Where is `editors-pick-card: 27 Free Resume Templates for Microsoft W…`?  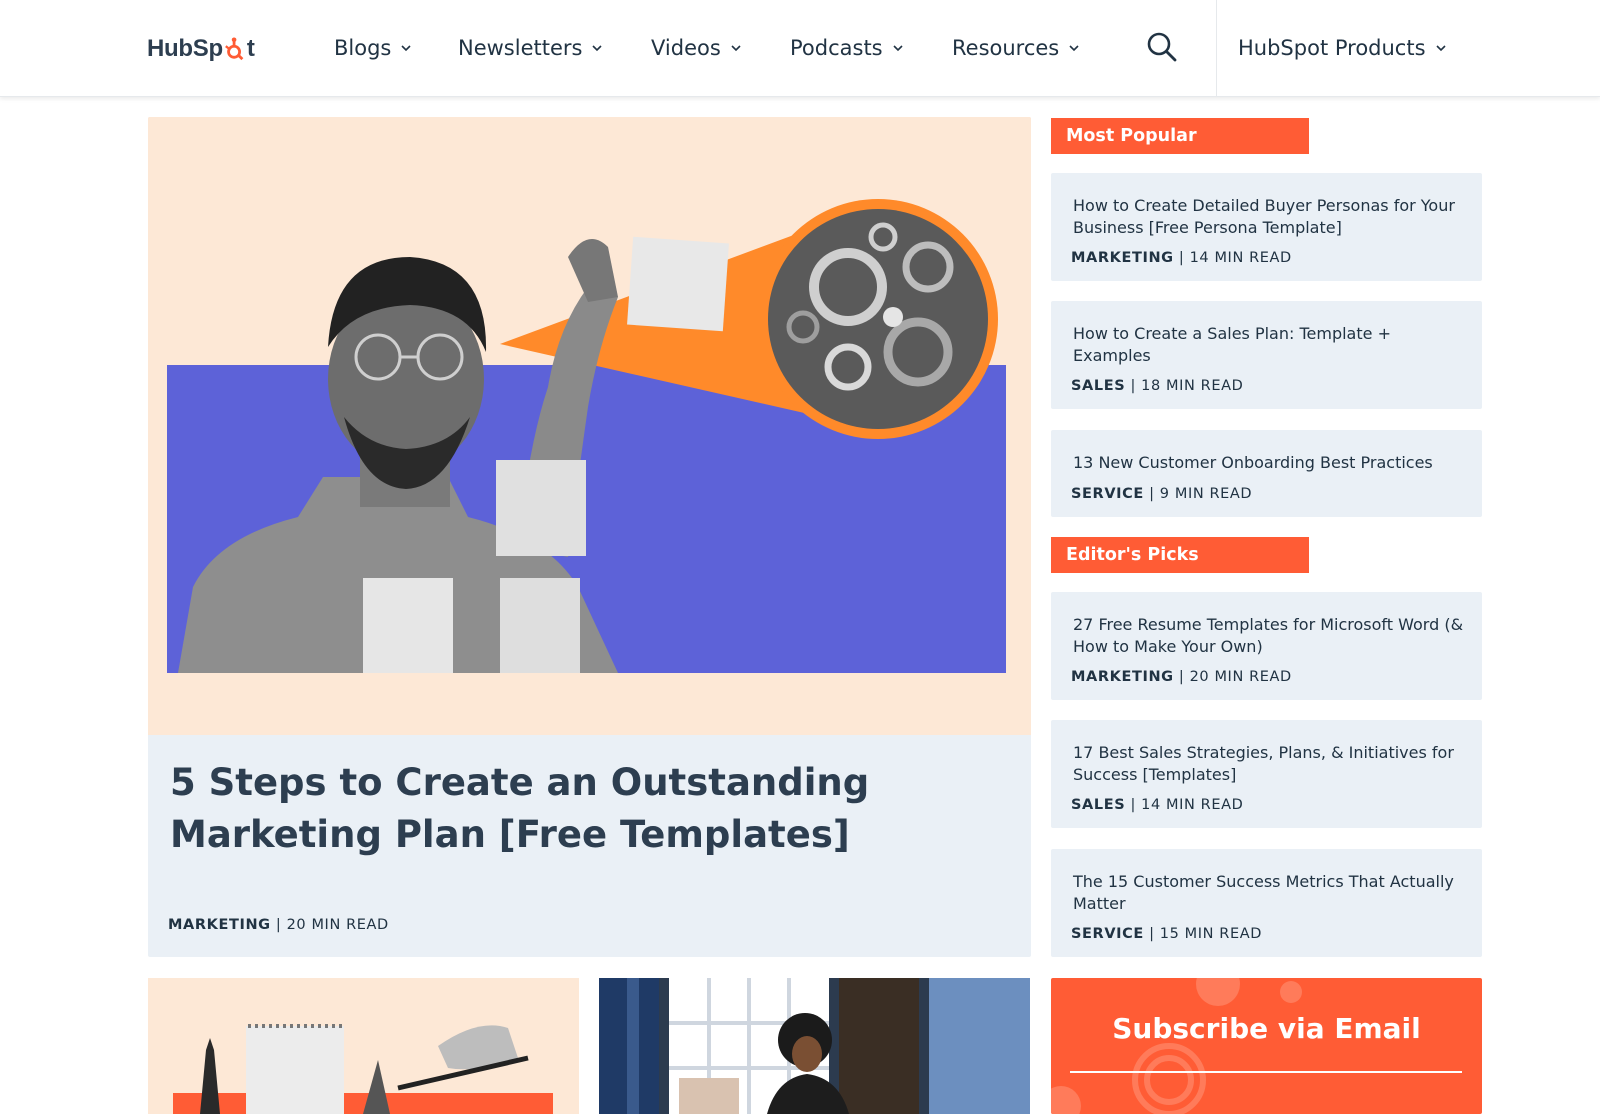
editors-pick-card: 27 Free Resume Templates for Microsoft W… is located at coordinates (1266, 646).